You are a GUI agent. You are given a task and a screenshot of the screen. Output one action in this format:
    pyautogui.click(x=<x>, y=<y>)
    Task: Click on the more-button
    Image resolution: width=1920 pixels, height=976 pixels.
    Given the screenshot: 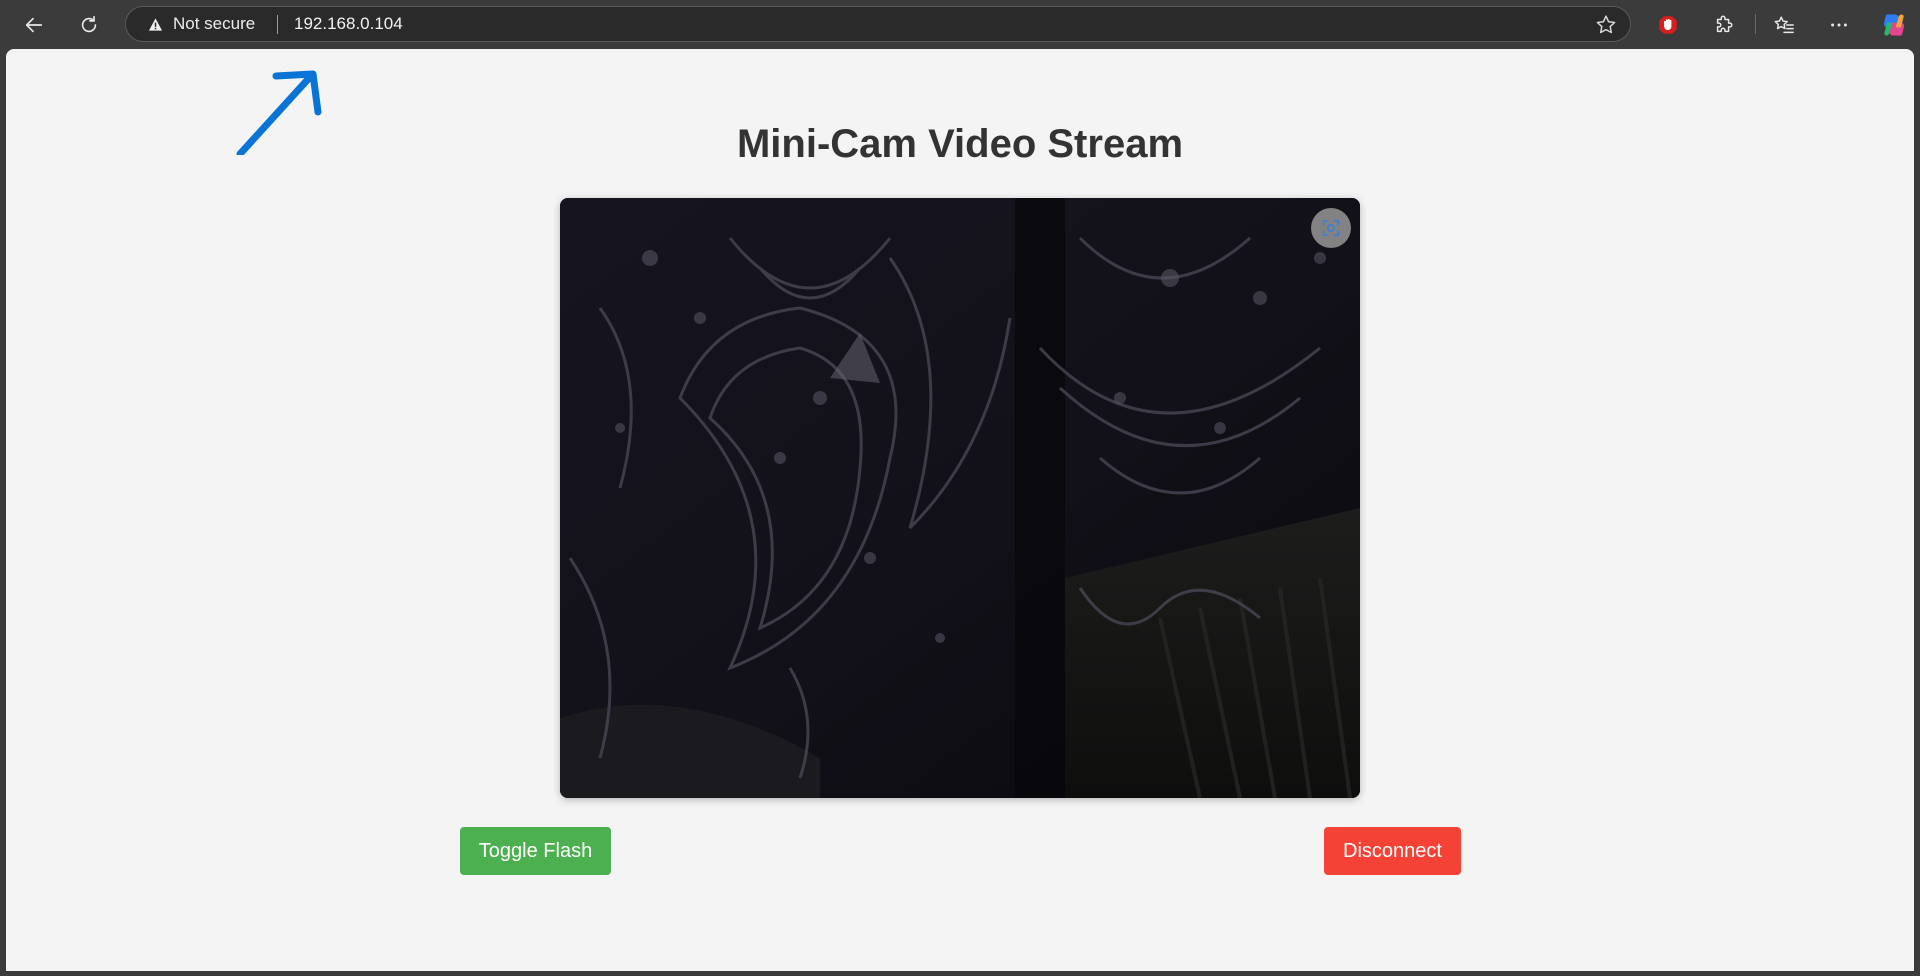 What is the action you would take?
    pyautogui.click(x=1839, y=25)
    